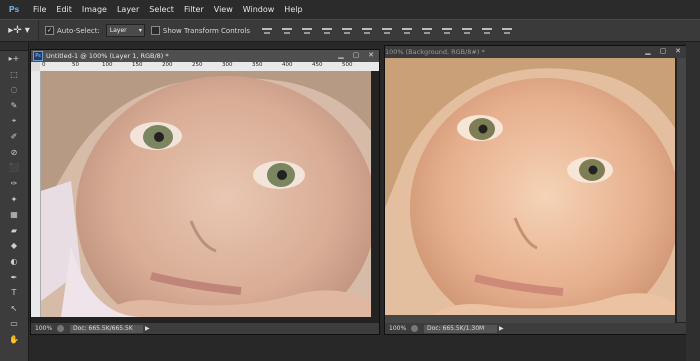  Describe the element at coordinates (507, 31) in the screenshot. I see `auto-align-icon` at that location.